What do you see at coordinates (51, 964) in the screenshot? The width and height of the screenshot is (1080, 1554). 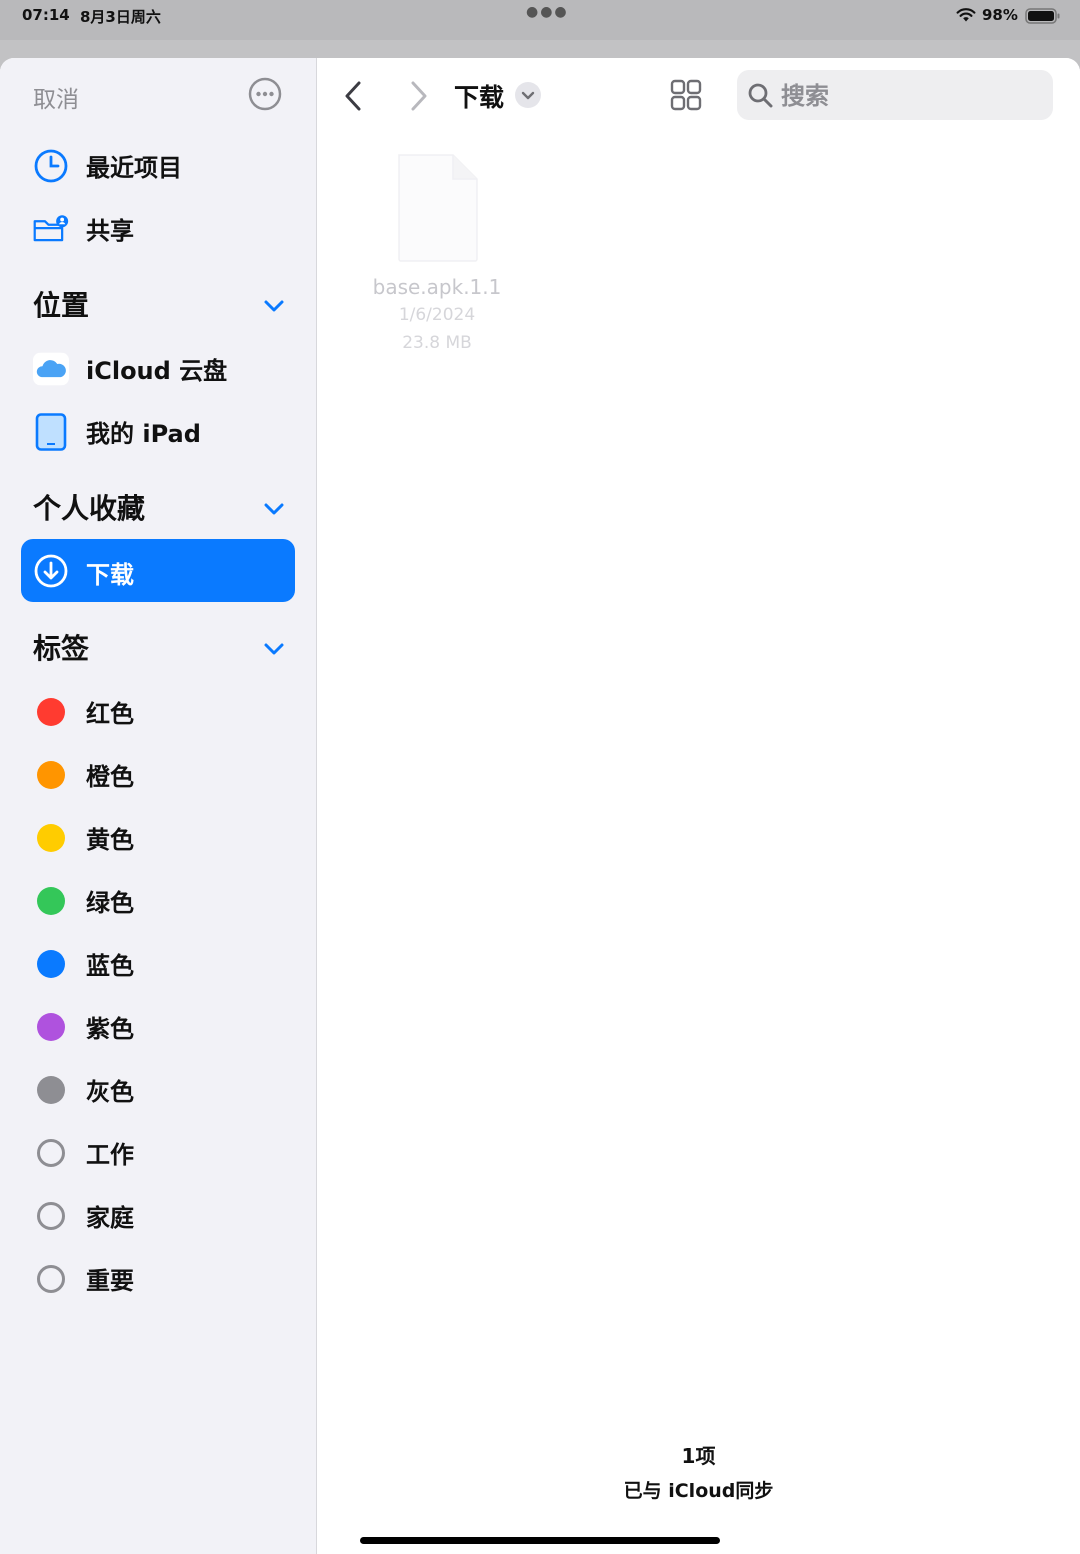 I see `blue-tag-dot-icon` at bounding box center [51, 964].